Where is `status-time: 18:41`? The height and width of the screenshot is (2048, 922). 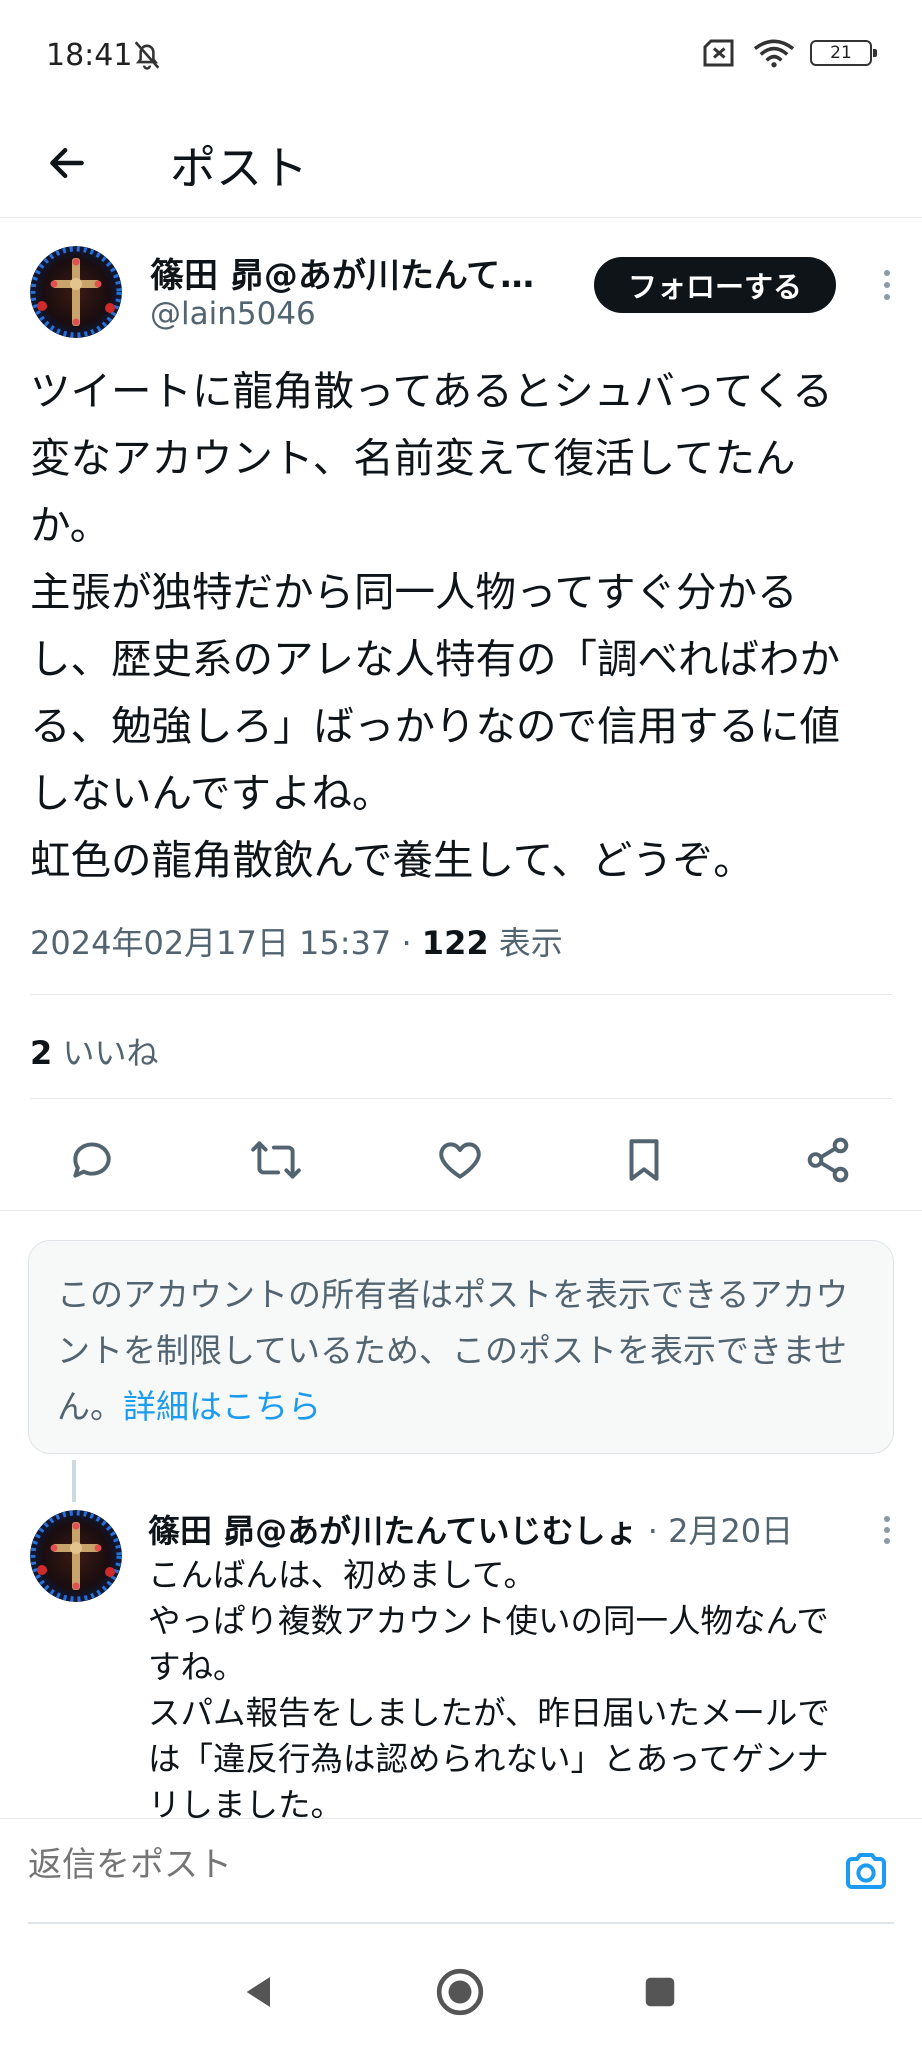
status-time: 18:41 is located at coordinates (89, 55).